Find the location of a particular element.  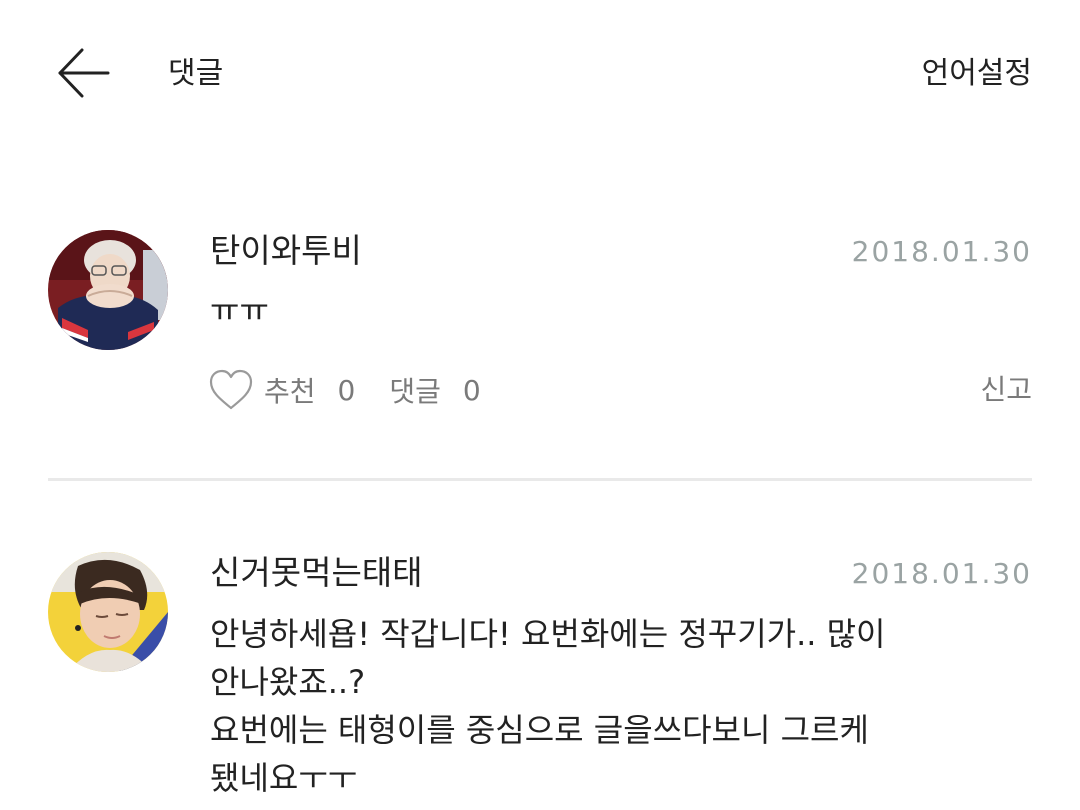

like-count: 0 is located at coordinates (346, 390).